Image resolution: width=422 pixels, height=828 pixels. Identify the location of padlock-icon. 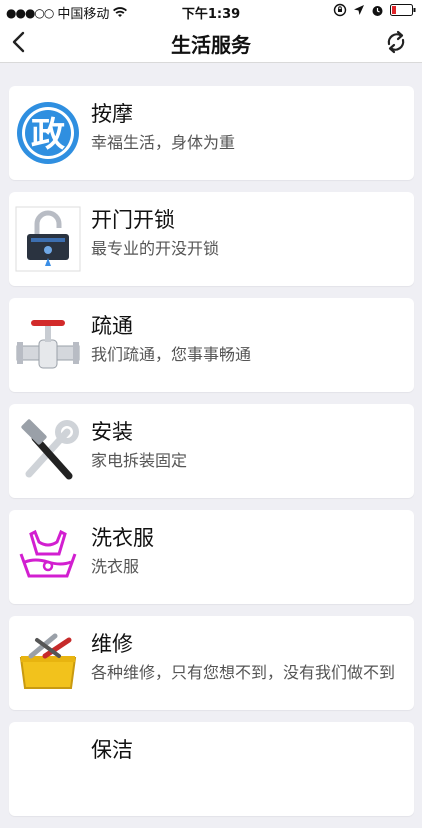
(48, 239).